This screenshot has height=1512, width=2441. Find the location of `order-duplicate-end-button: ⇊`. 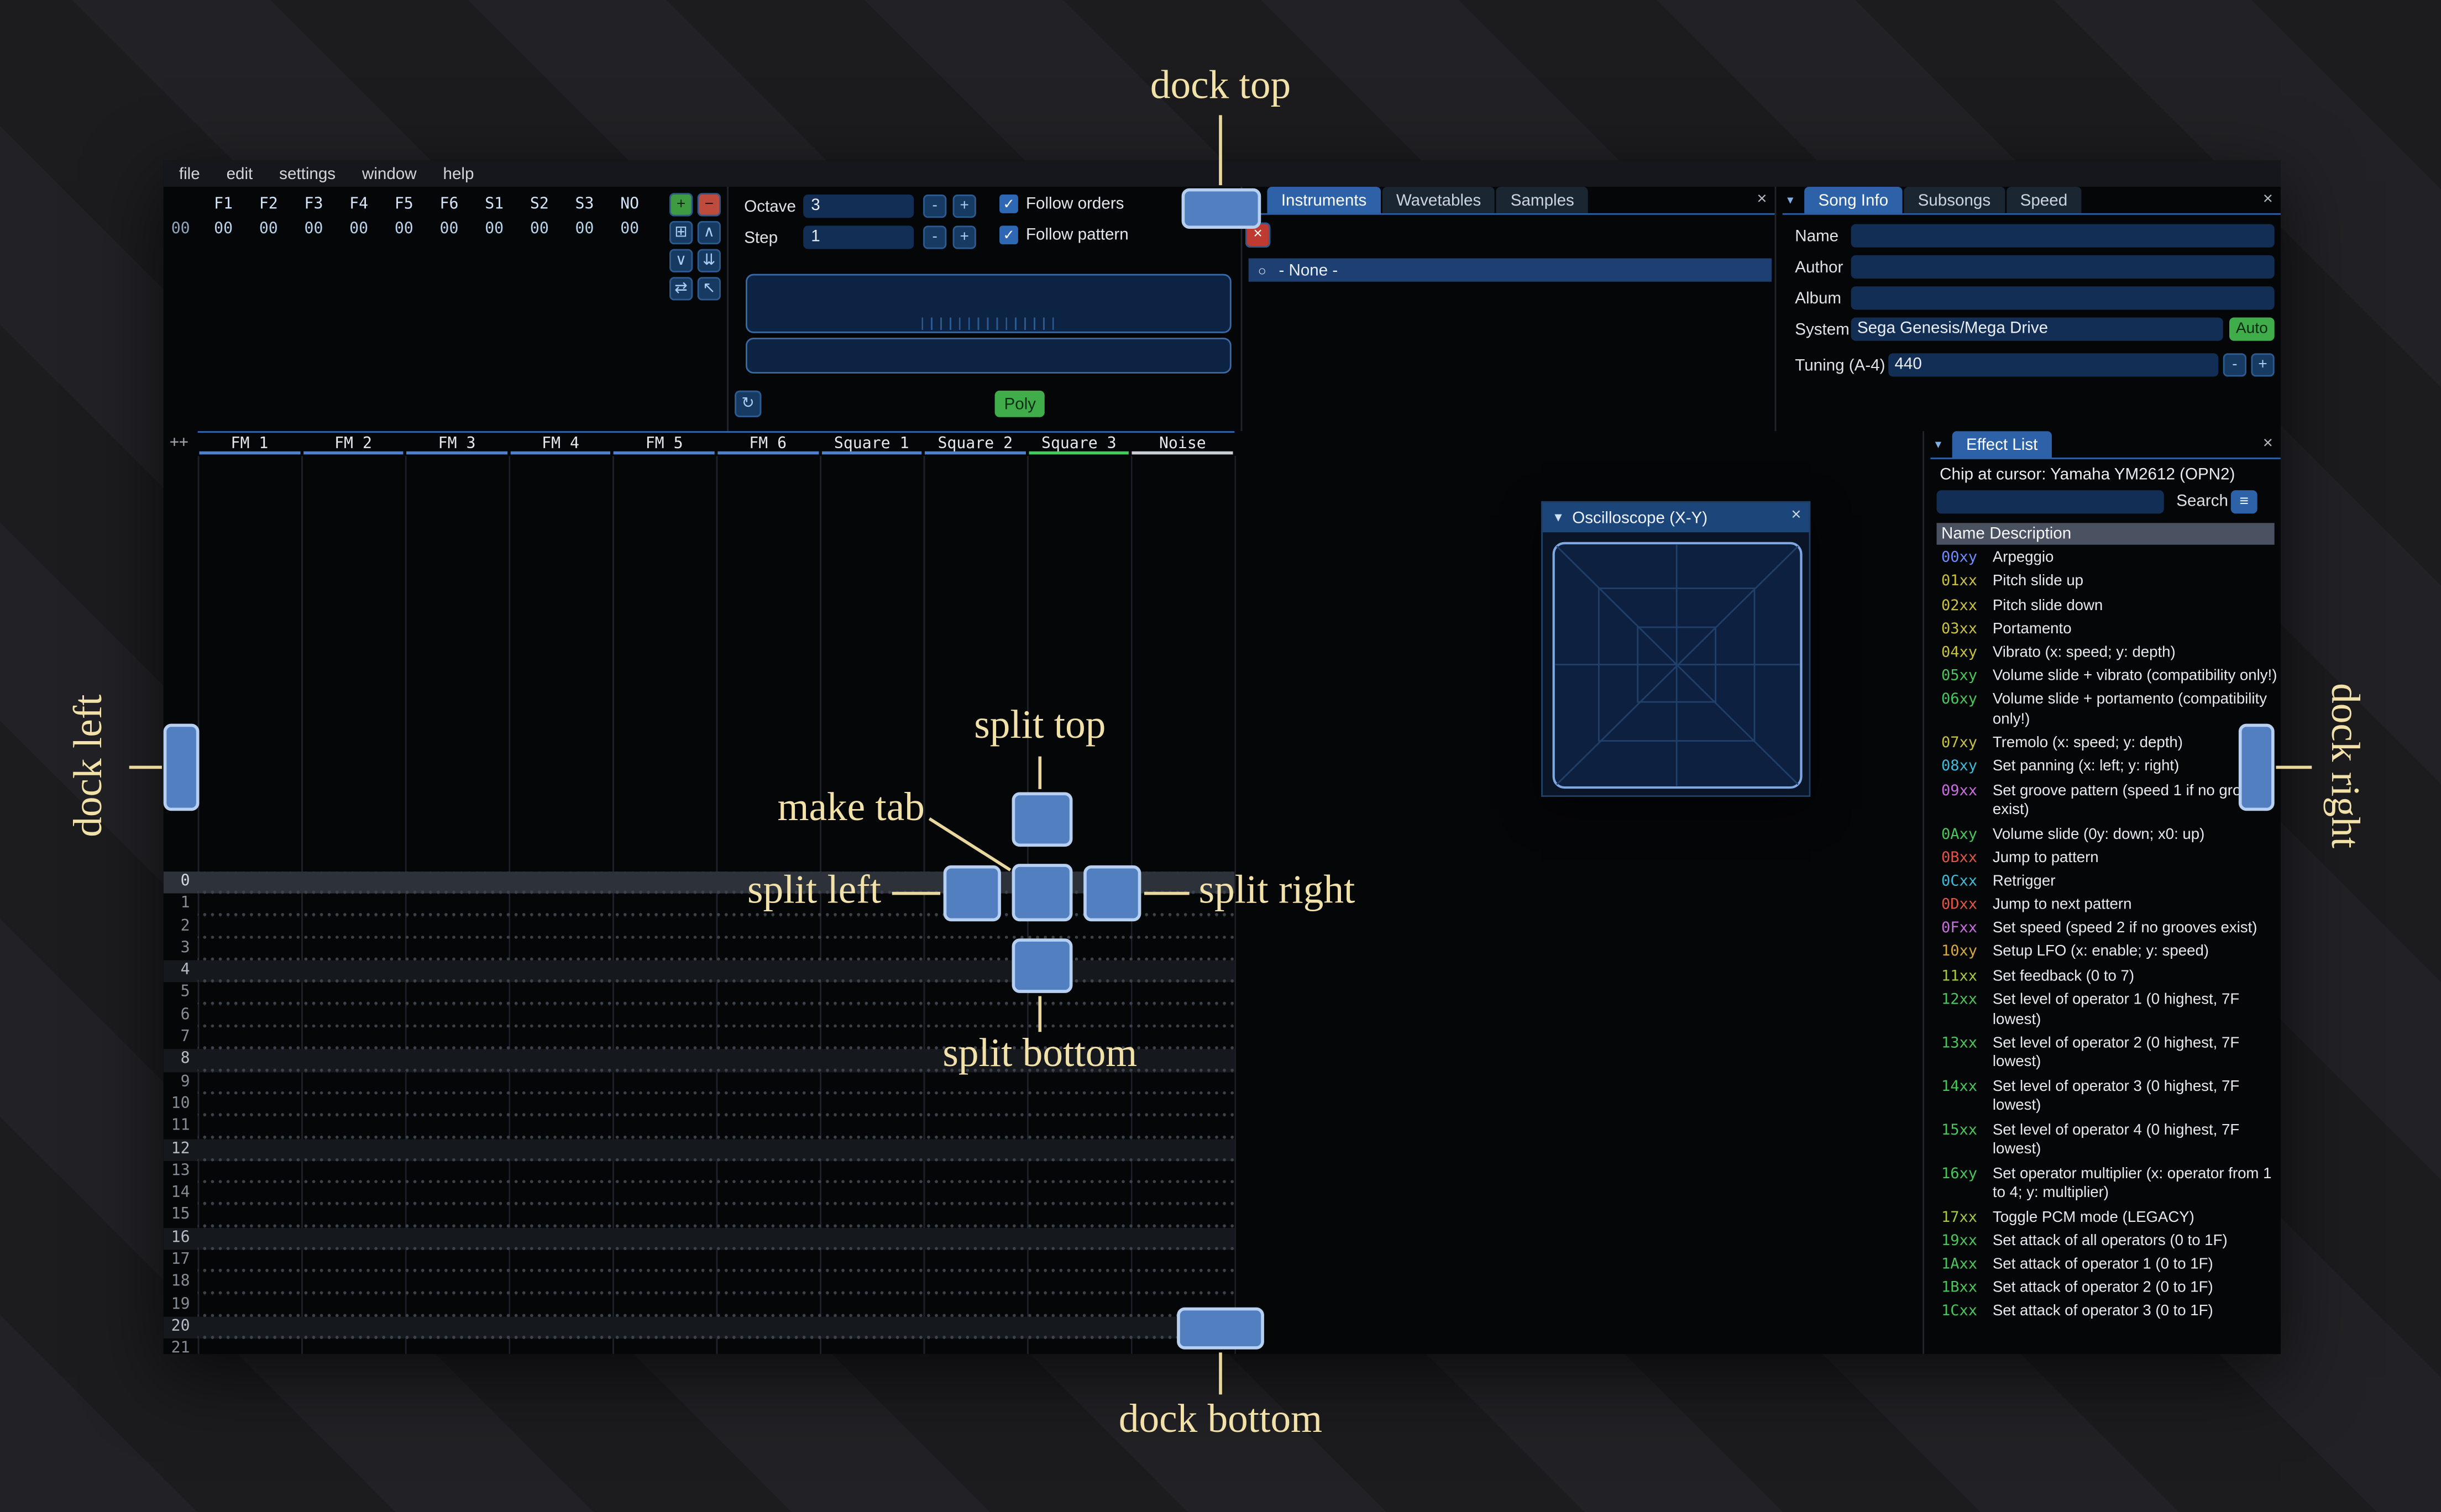

order-duplicate-end-button: ⇊ is located at coordinates (709, 261).